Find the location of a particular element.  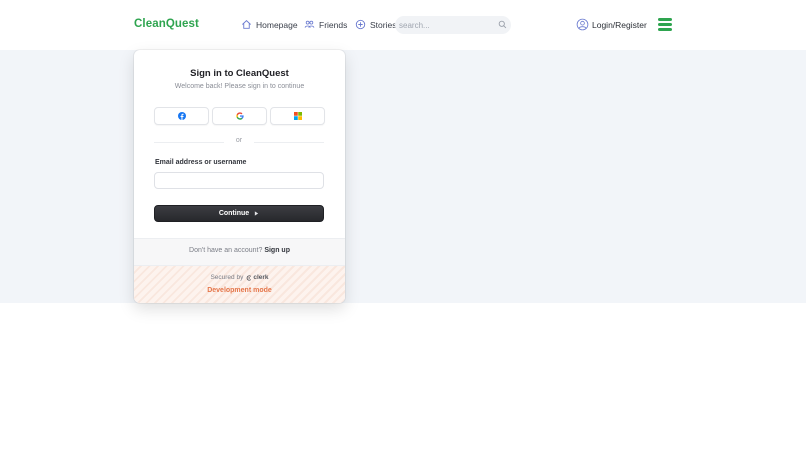

no-account-text: Don't have an account? is located at coordinates (226, 250).